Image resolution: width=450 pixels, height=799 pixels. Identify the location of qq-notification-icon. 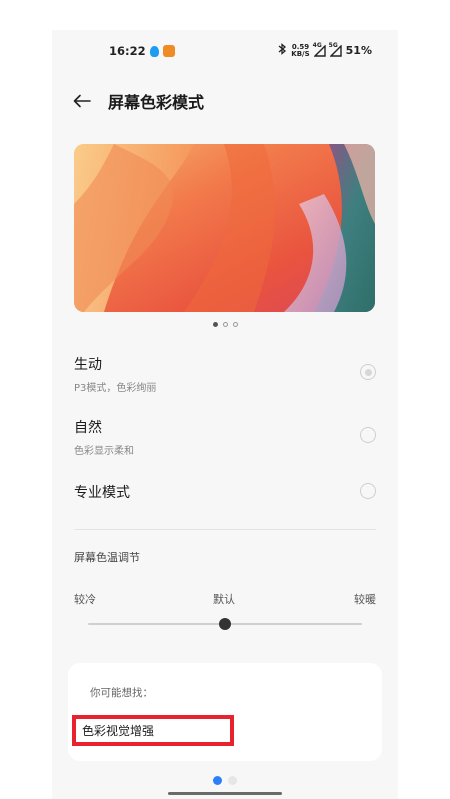
(154, 51).